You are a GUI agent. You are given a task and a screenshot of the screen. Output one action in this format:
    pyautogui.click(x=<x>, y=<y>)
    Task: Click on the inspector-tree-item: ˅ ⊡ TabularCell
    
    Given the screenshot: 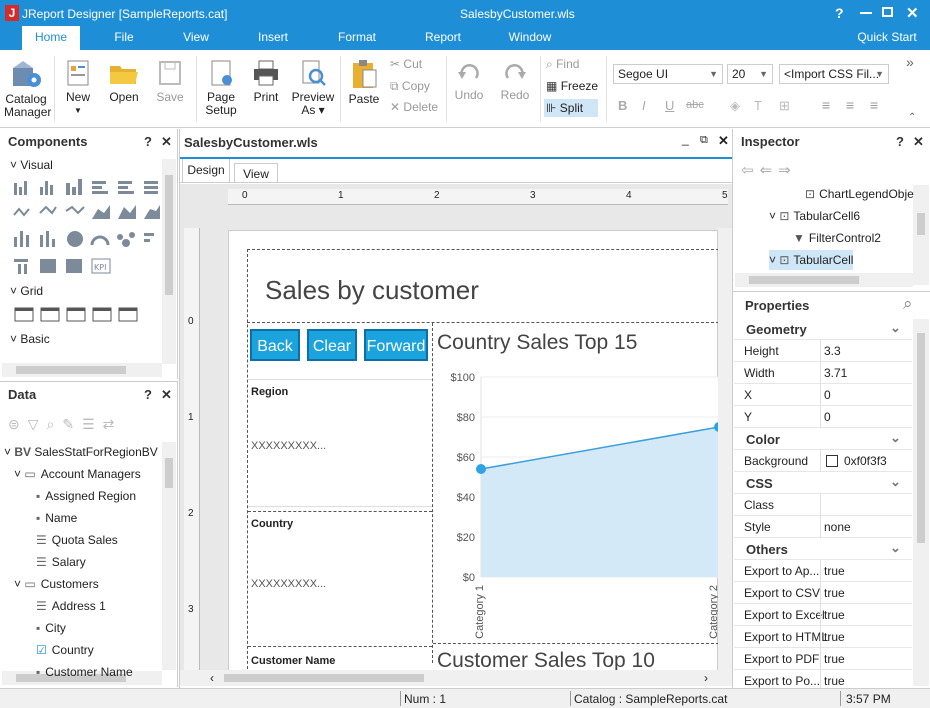 What is the action you would take?
    pyautogui.click(x=811, y=260)
    